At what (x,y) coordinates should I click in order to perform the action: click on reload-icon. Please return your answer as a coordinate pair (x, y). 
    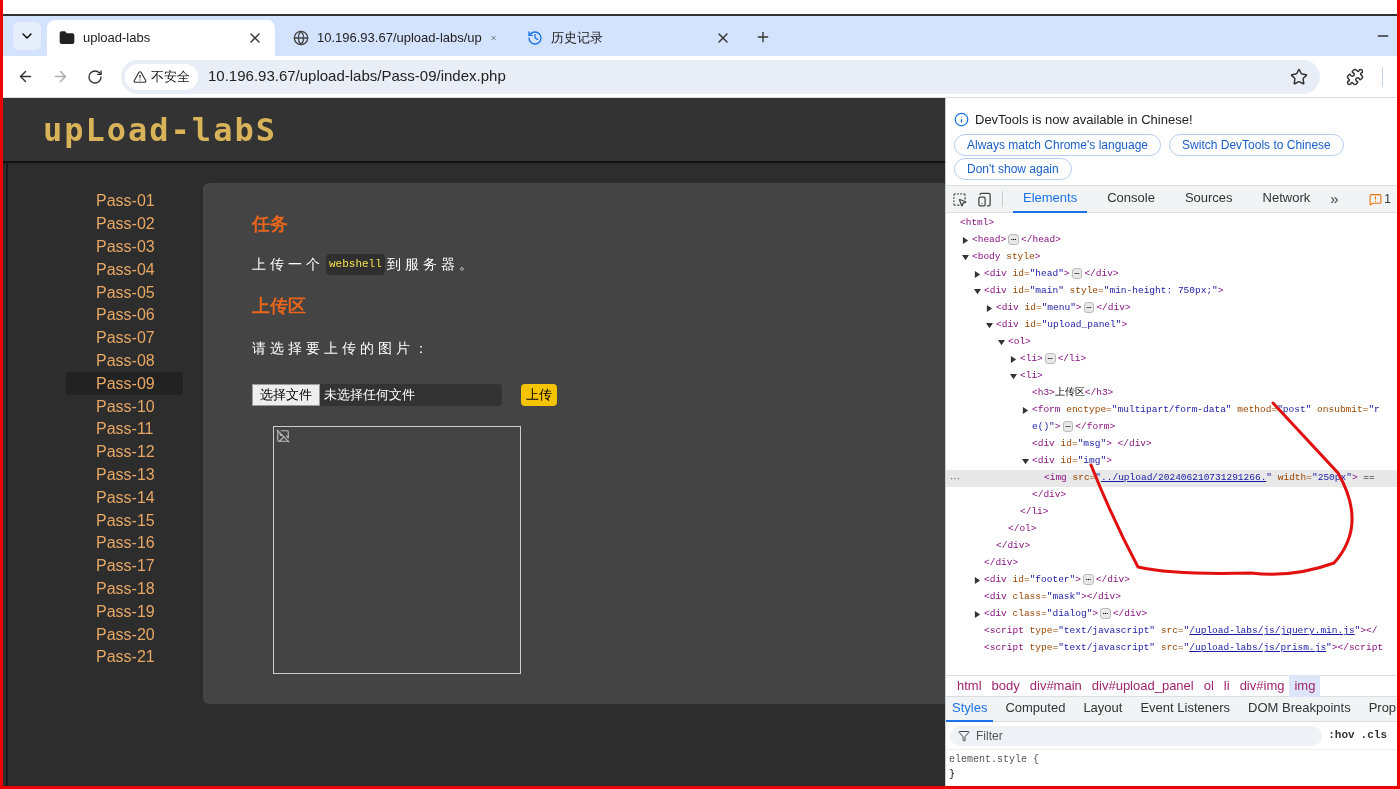
    Looking at the image, I should click on (95, 76).